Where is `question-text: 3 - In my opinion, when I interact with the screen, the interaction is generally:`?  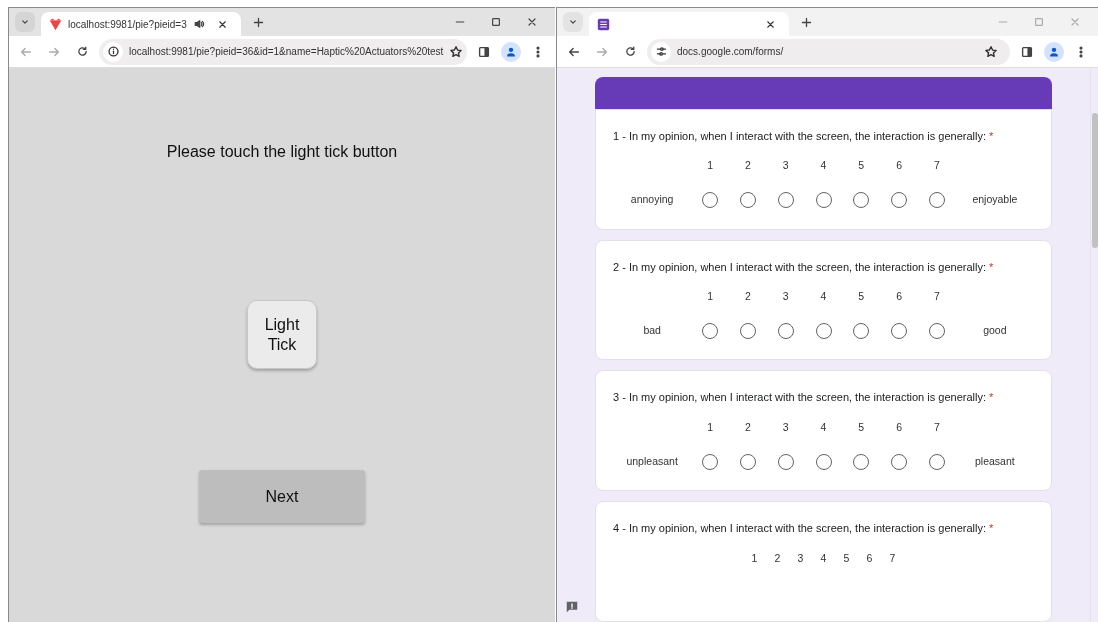 question-text: 3 - In my opinion, when I interact with the screen, the interaction is generally: is located at coordinates (799, 397).